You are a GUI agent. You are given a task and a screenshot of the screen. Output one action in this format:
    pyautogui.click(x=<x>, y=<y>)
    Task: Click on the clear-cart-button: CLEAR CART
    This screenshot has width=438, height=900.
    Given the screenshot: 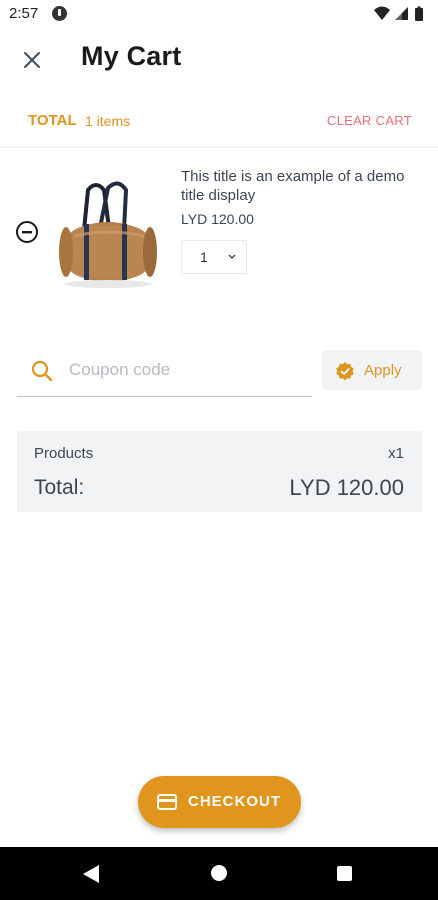 What is the action you would take?
    pyautogui.click(x=369, y=120)
    